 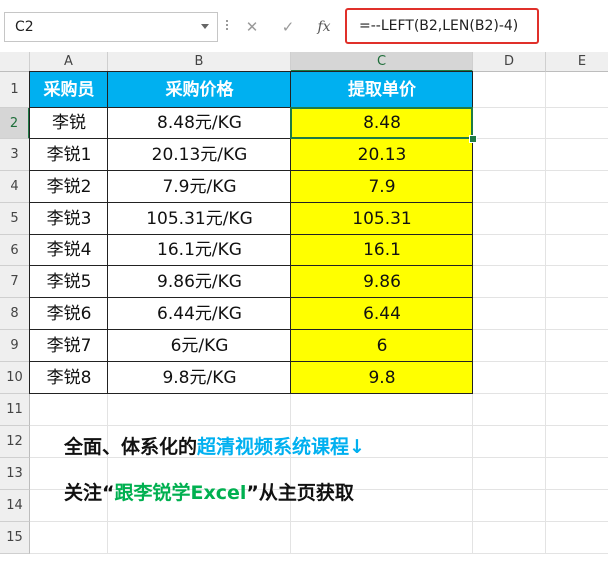 I want to click on row-header-11: 11, so click(x=15, y=410).